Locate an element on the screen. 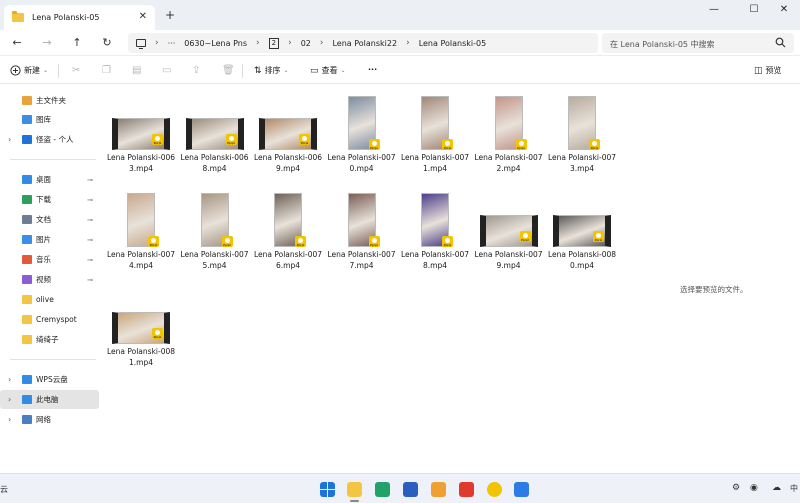  sort-label: 排序 is located at coordinates (272, 70).